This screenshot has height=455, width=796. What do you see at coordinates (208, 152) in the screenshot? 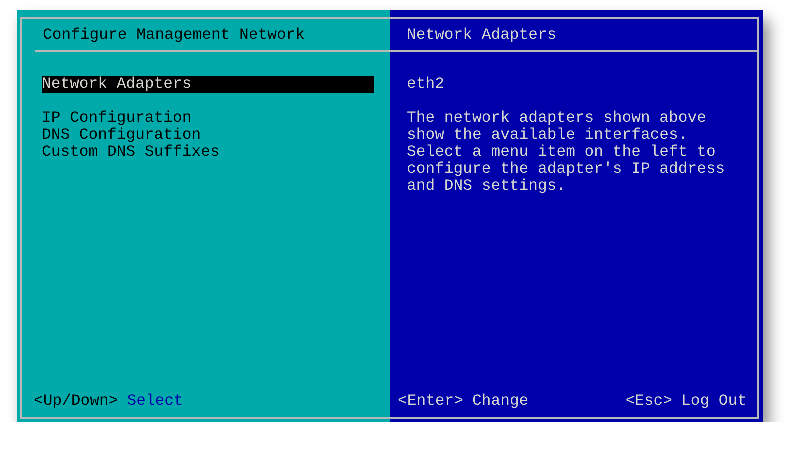
I see `menu-item: Custom DNS Suffixes` at bounding box center [208, 152].